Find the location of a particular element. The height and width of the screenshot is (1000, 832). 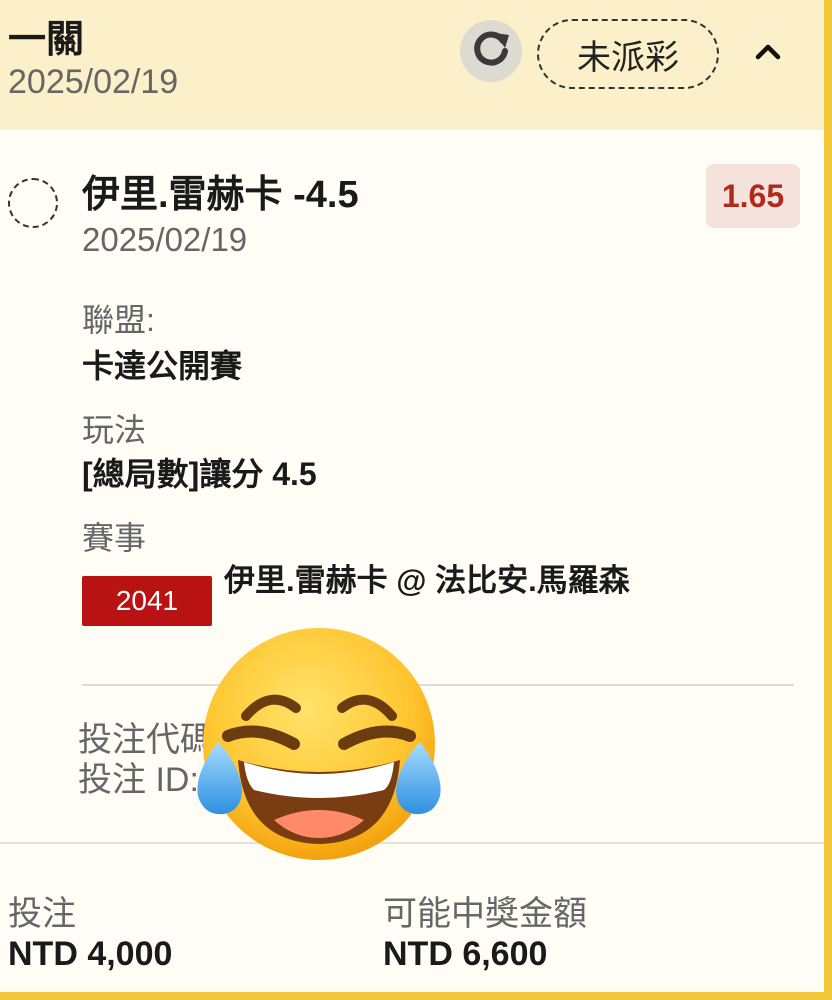

stake-label: 投注 is located at coordinates (42, 914).